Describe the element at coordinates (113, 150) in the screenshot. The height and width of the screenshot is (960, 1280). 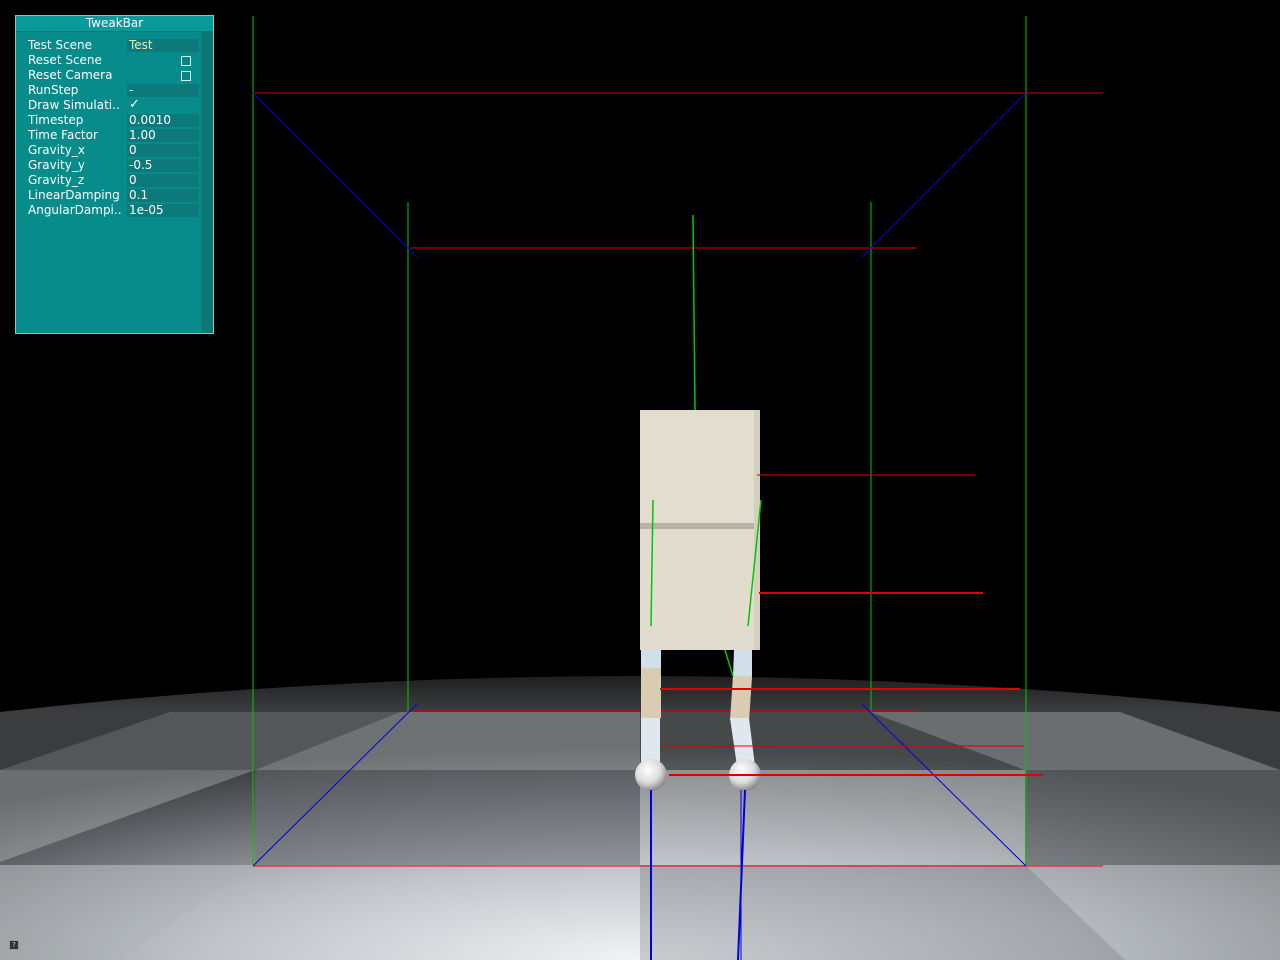
I see `row-gravity-x: Gravity_x 0` at that location.